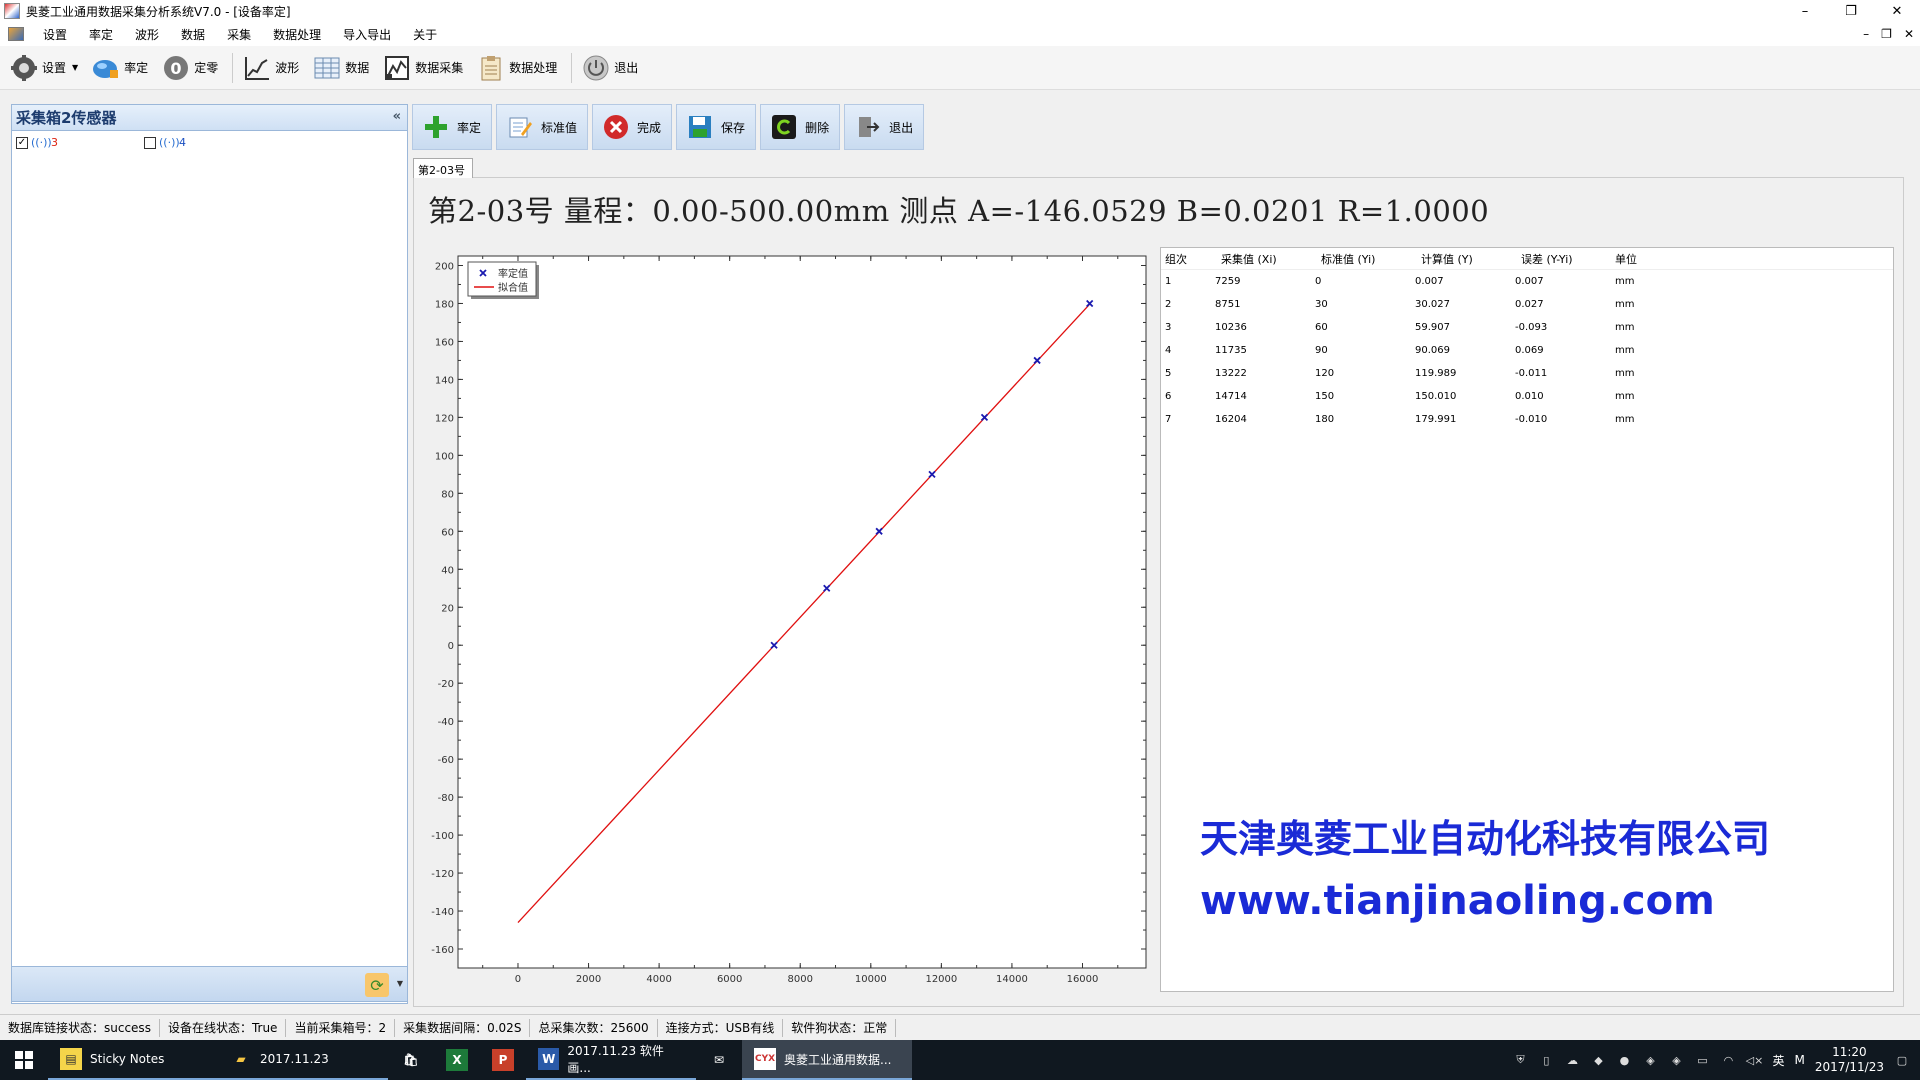 Image resolution: width=1920 pixels, height=1080 pixels. I want to click on y-tick-label: 160, so click(444, 342).